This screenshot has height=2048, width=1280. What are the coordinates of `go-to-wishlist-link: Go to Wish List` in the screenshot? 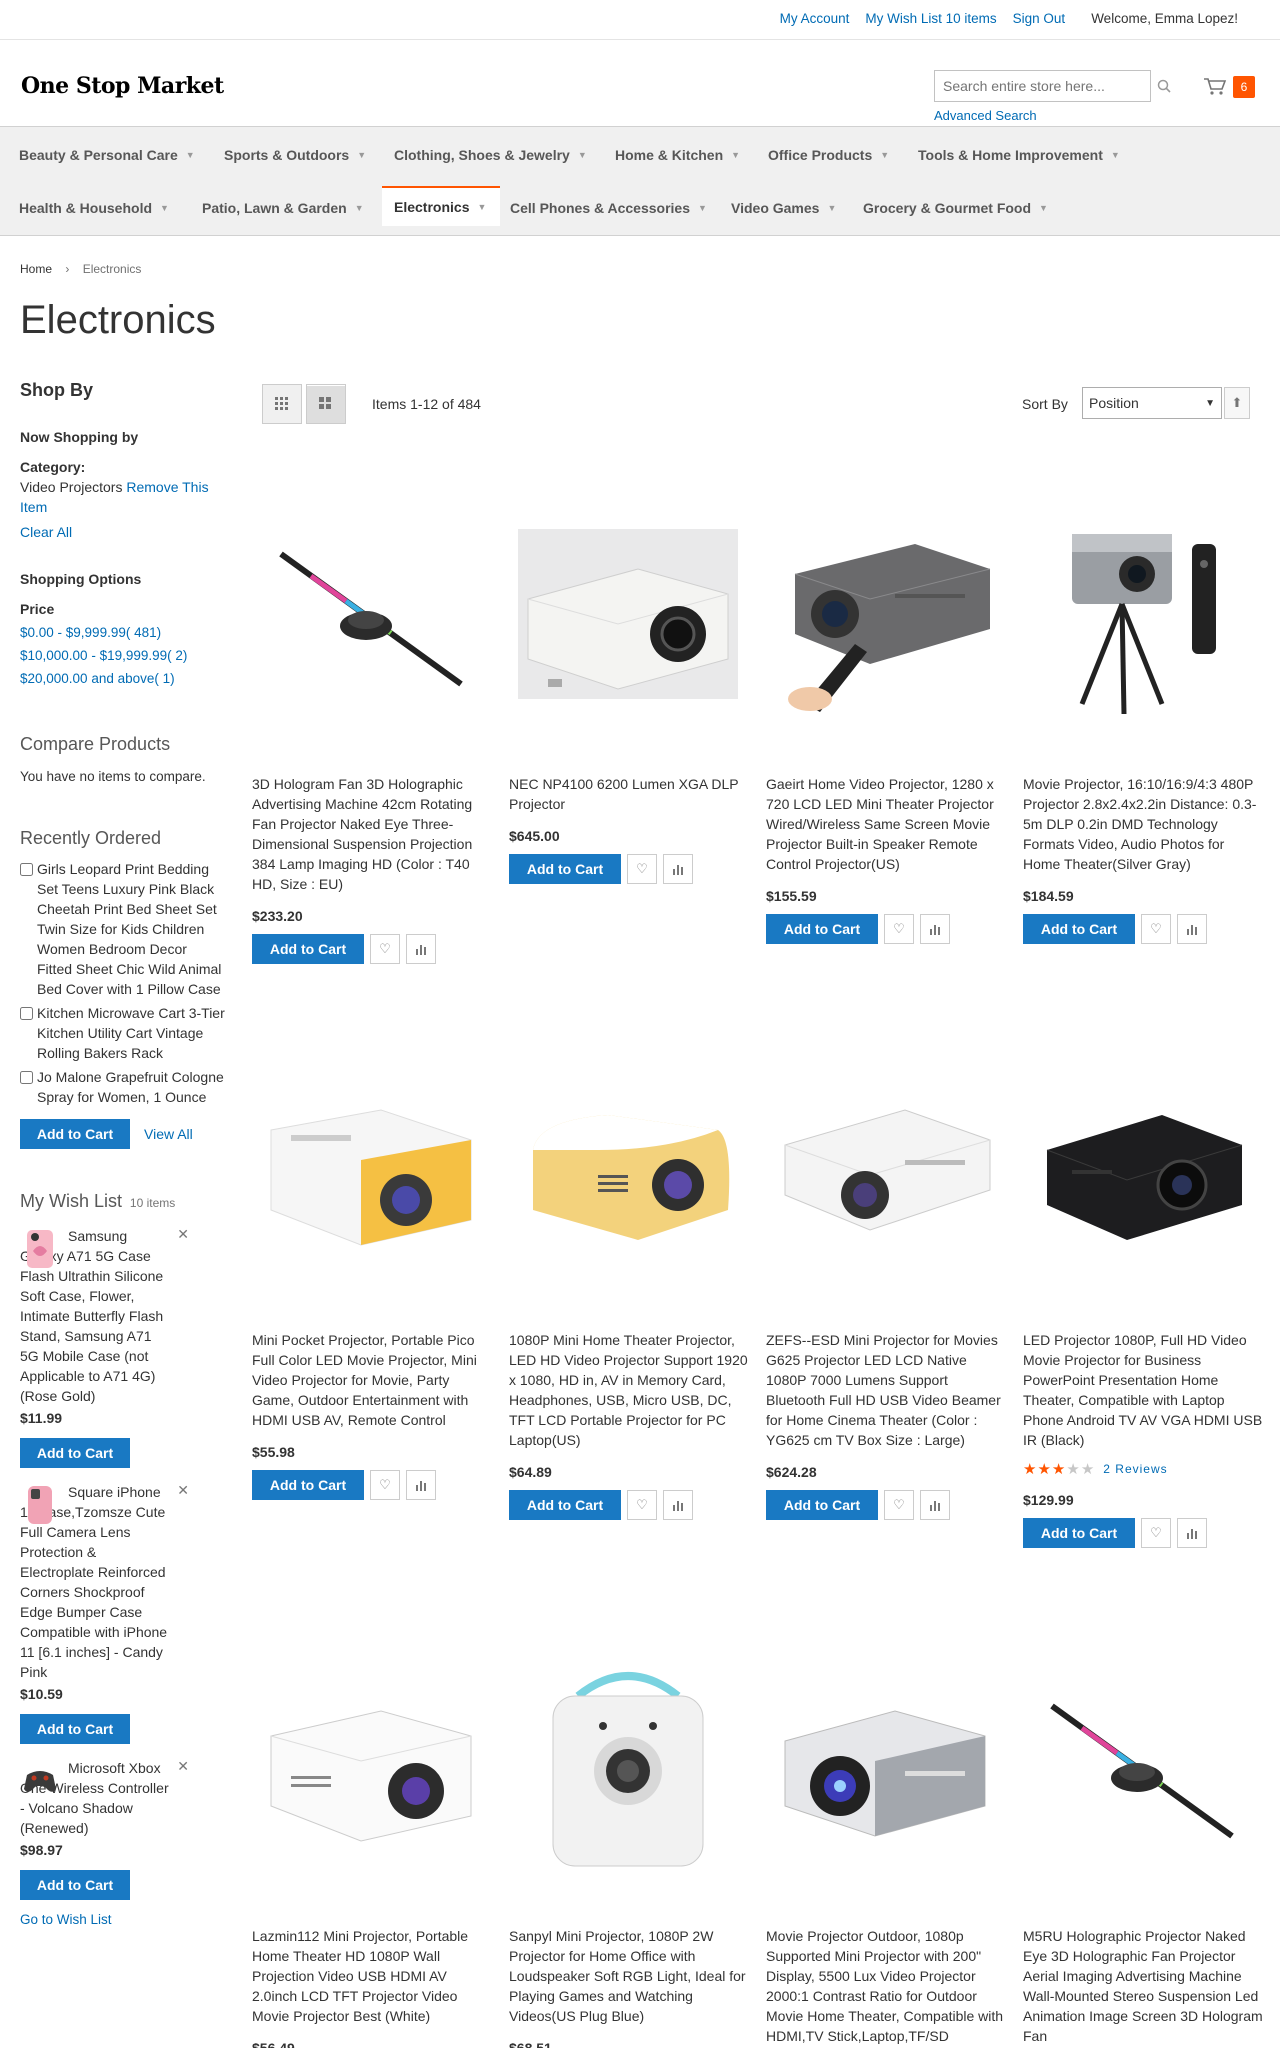 It's located at (66, 1919).